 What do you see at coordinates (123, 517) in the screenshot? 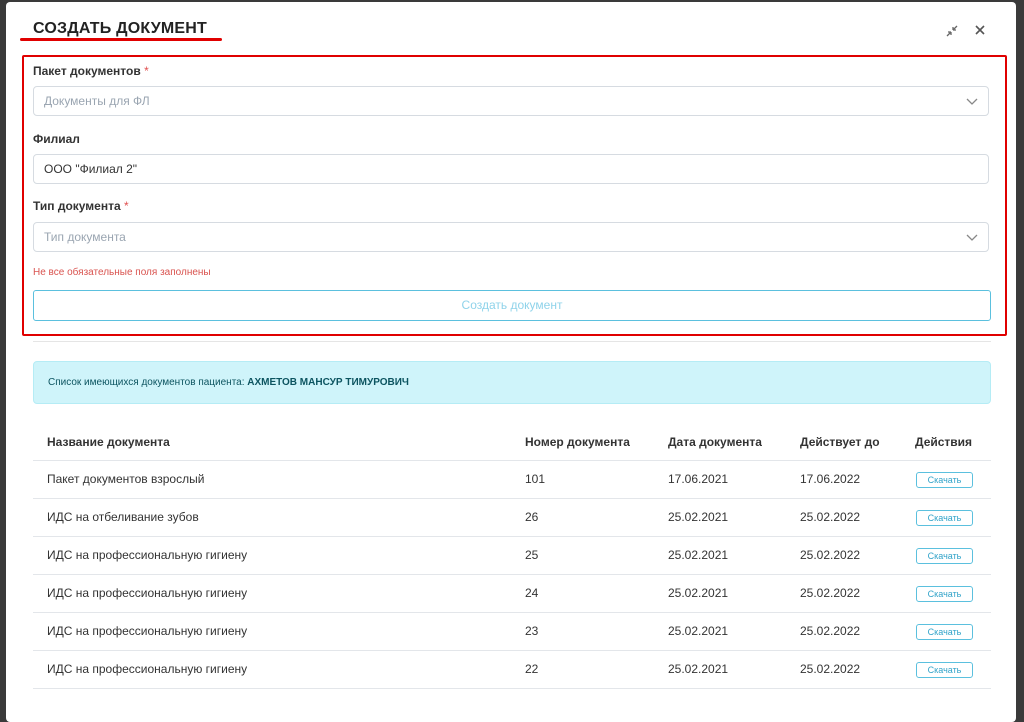
I see `doc-name: ИДС на отбеливание зубов` at bounding box center [123, 517].